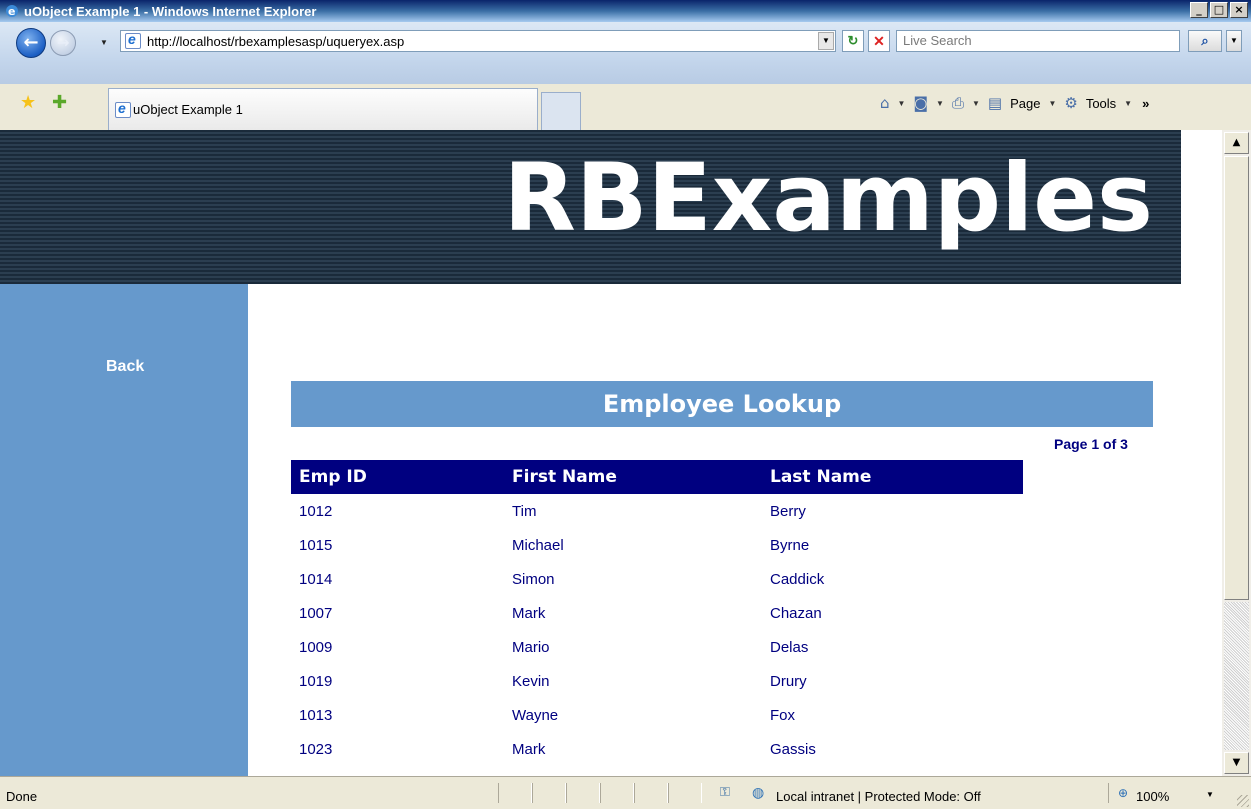  Describe the element at coordinates (133, 40) in the screenshot. I see `page-icon` at that location.